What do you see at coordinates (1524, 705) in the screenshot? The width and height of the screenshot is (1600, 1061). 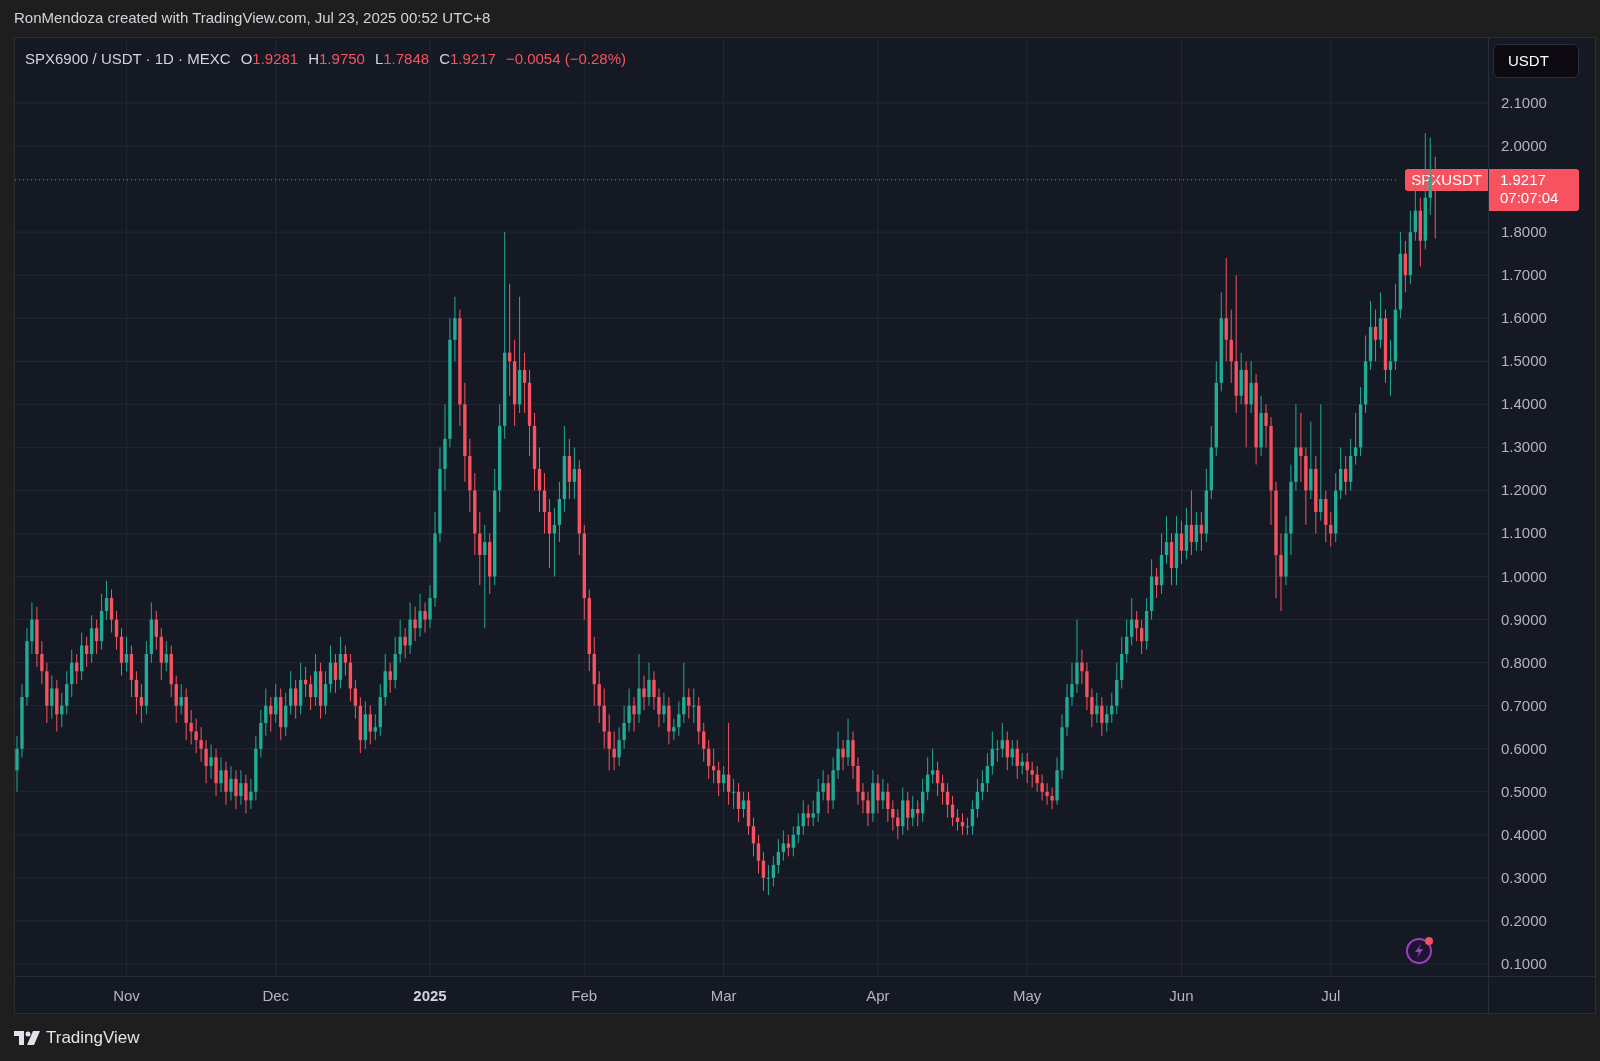 I see `price-tick: 0.7000` at bounding box center [1524, 705].